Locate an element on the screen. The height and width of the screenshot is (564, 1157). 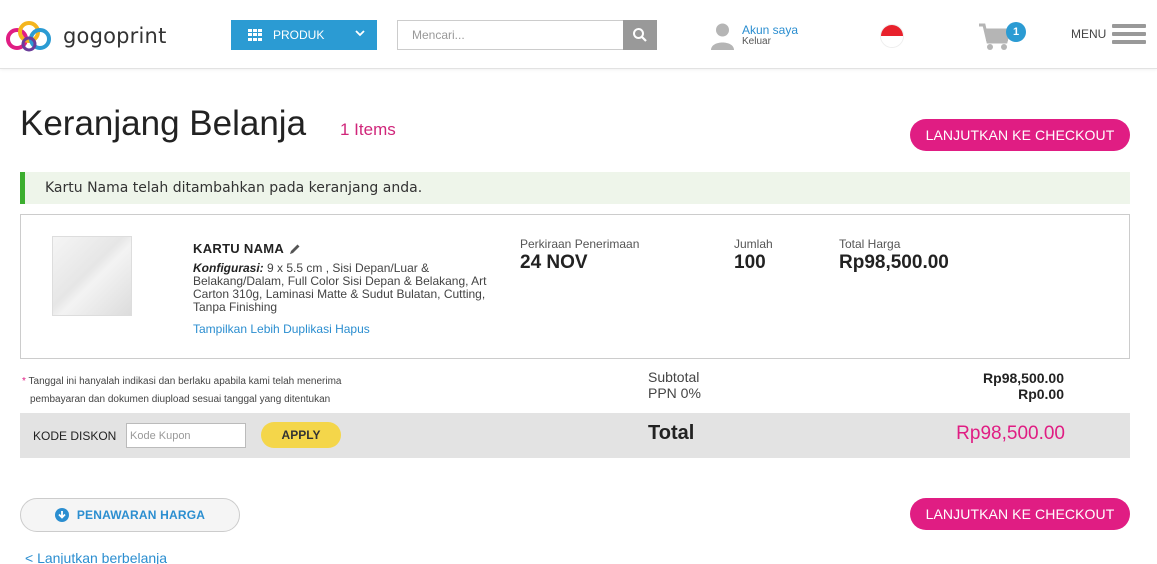
top-header: gogoprint PRODUK Akun saya Keluar is located at coordinates (578, 34).